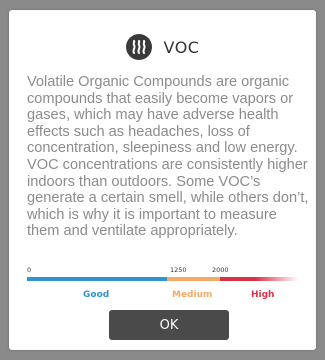 Image resolution: width=325 pixels, height=360 pixels. Describe the element at coordinates (259, 279) in the screenshot. I see `scale-bar-high` at that location.